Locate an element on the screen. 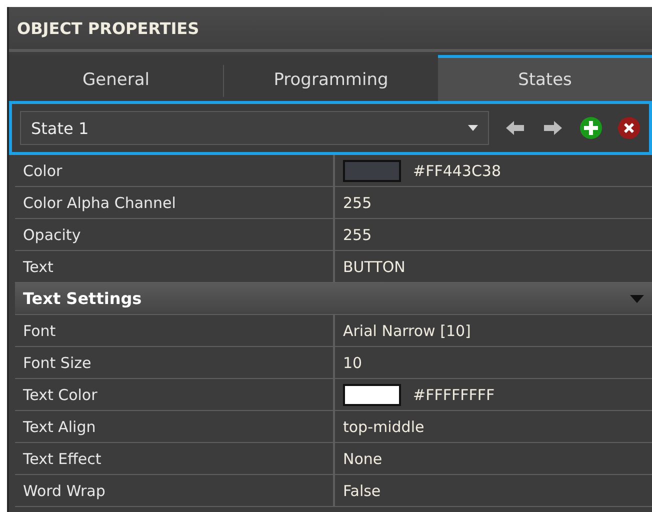 This screenshot has height=512, width=652. property-value: BUTTON is located at coordinates (374, 267).